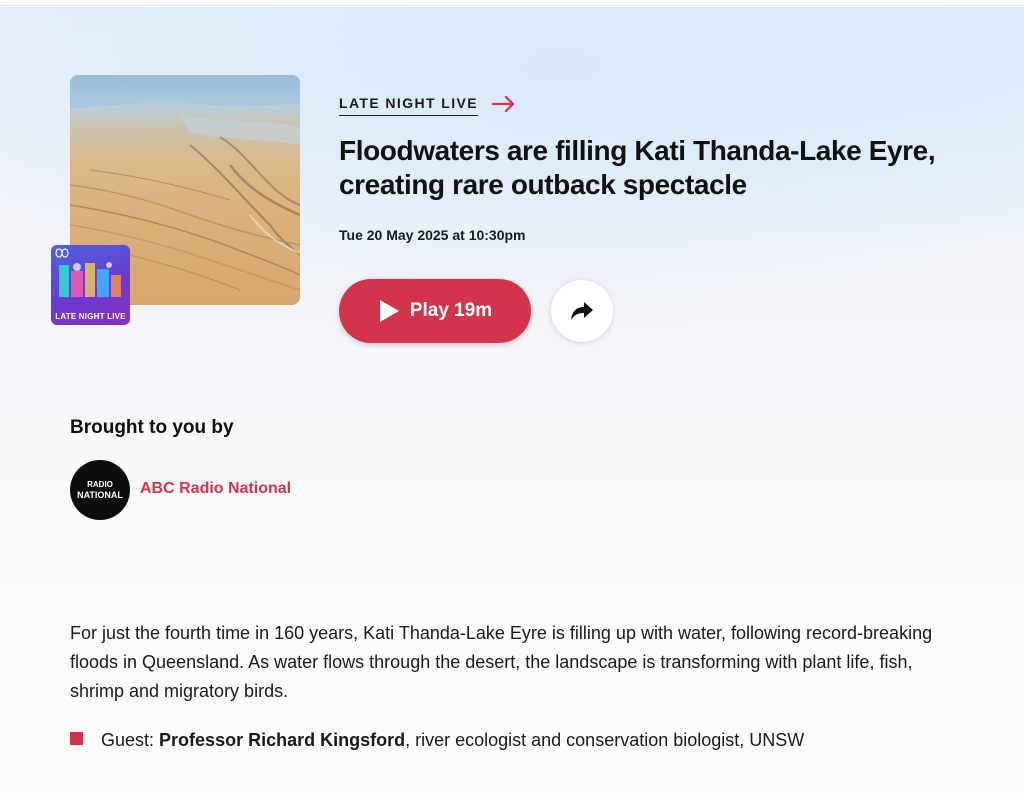  Describe the element at coordinates (432, 235) in the screenshot. I see `episode-datetime: Tue 20 May 2025 at 10:30pm` at that location.